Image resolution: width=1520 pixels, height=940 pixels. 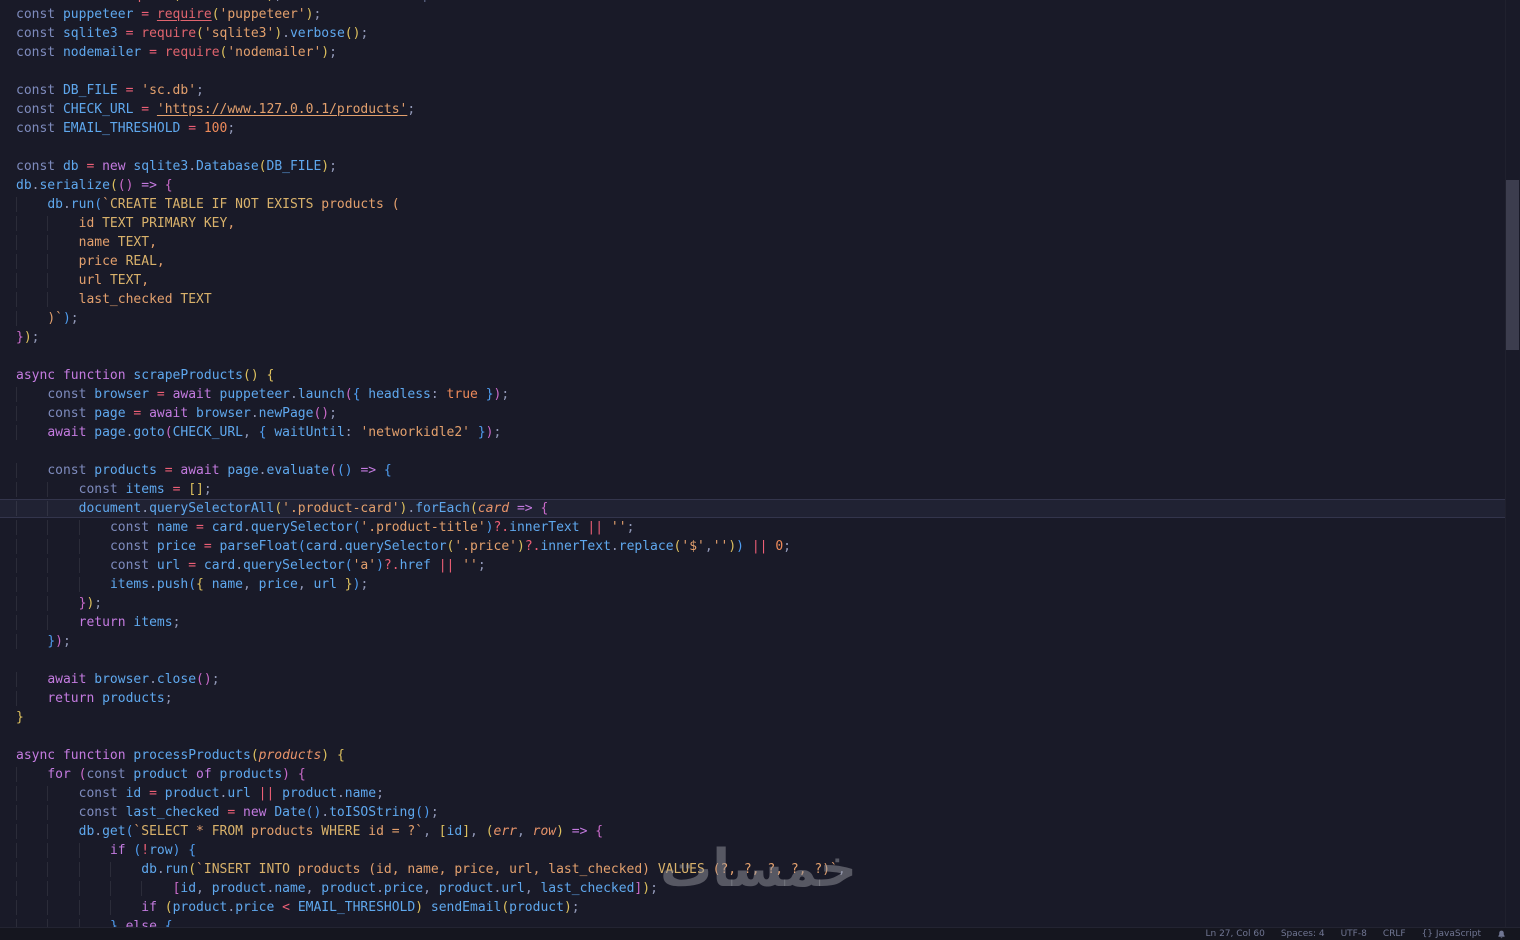 I want to click on code-line: const page = await browser.newPage();, so click(x=752, y=413).